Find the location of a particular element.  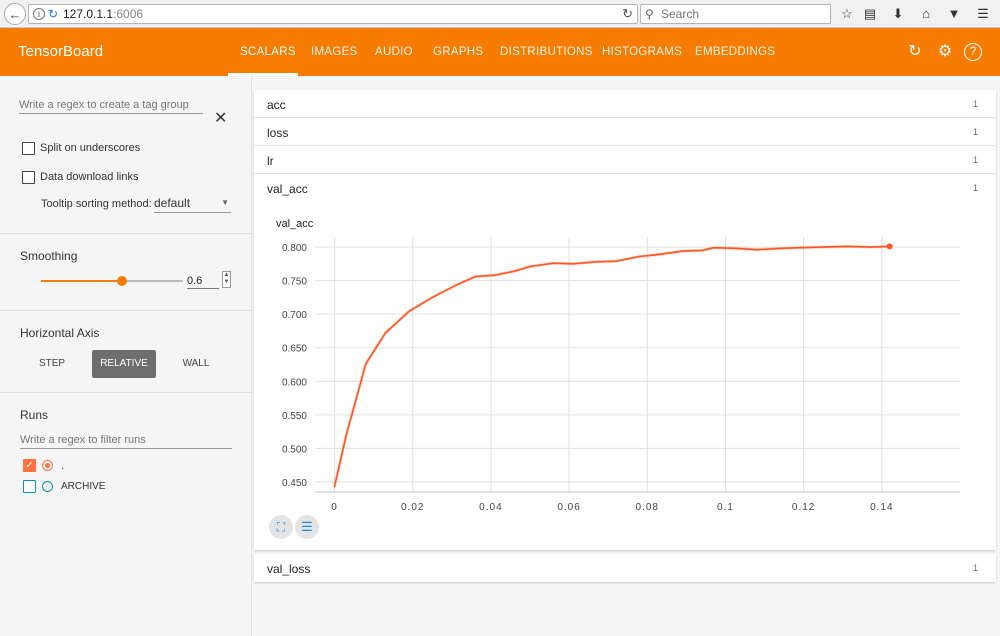

smoothing-title: Smoothing is located at coordinates (49, 256).